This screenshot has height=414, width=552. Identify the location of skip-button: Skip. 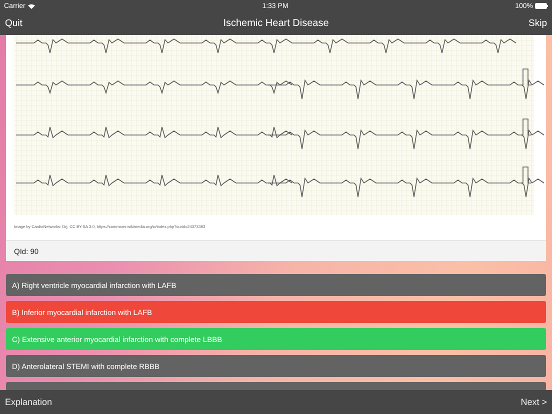
(537, 23).